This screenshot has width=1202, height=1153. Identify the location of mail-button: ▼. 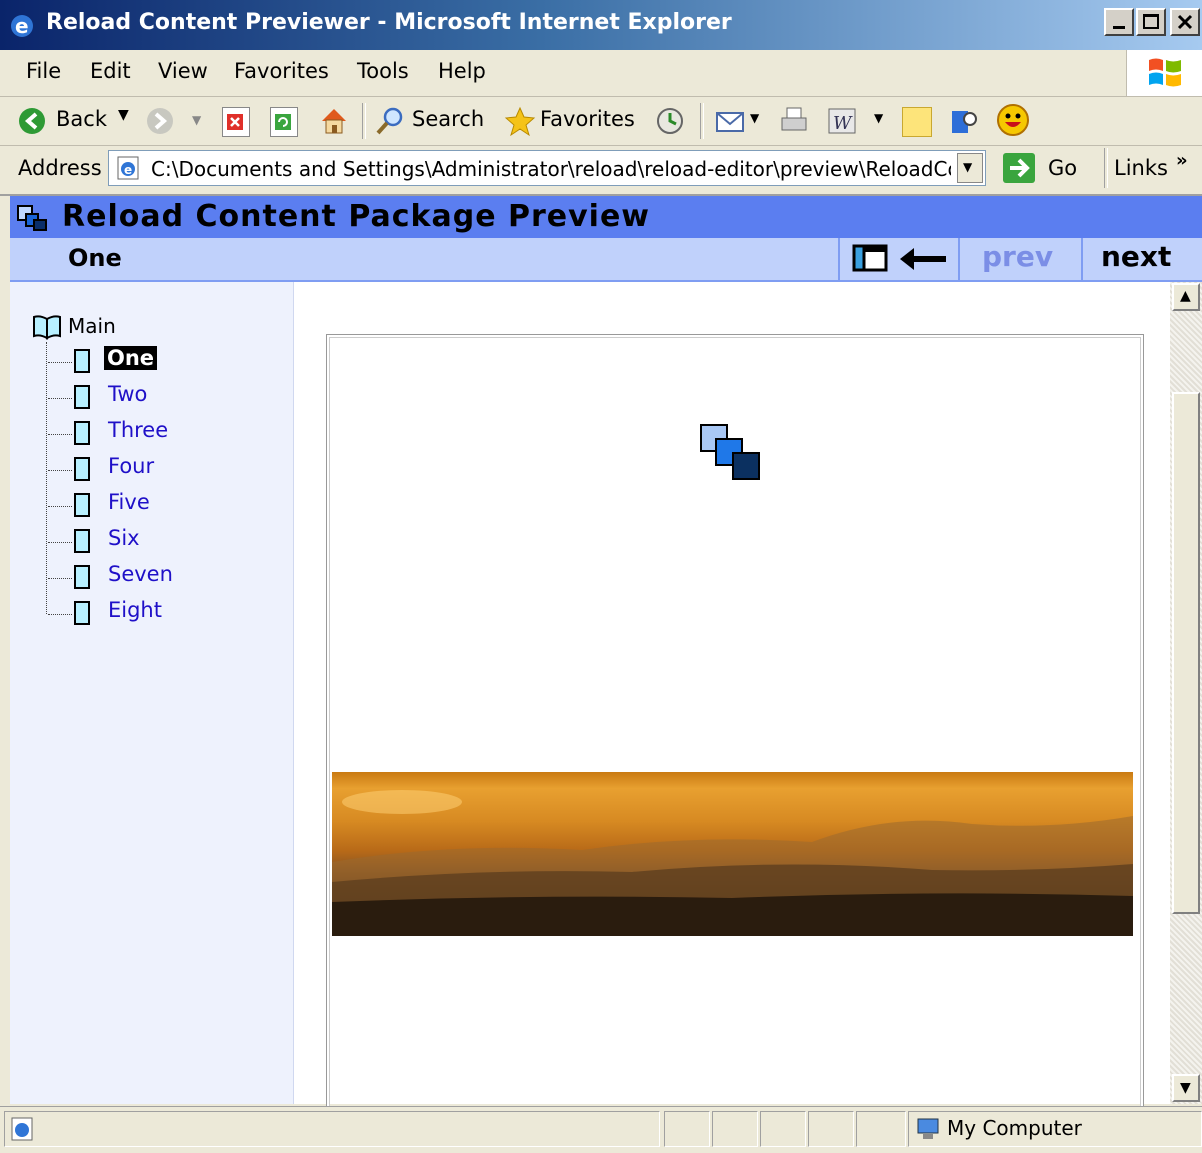
(739, 121).